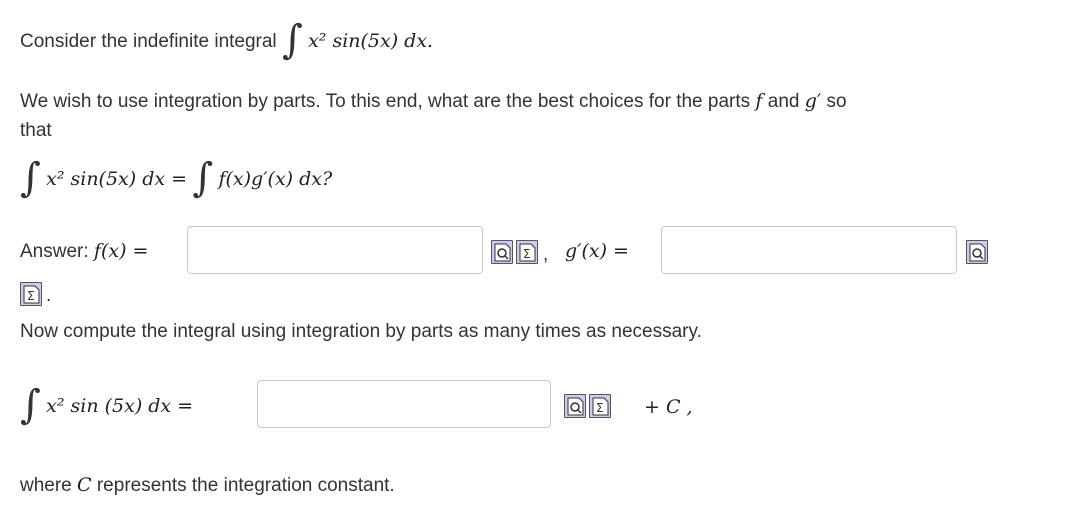 Image resolution: width=1066 pixels, height=512 pixels. Describe the element at coordinates (84, 485) in the screenshot. I see `footer-symbol: C` at that location.